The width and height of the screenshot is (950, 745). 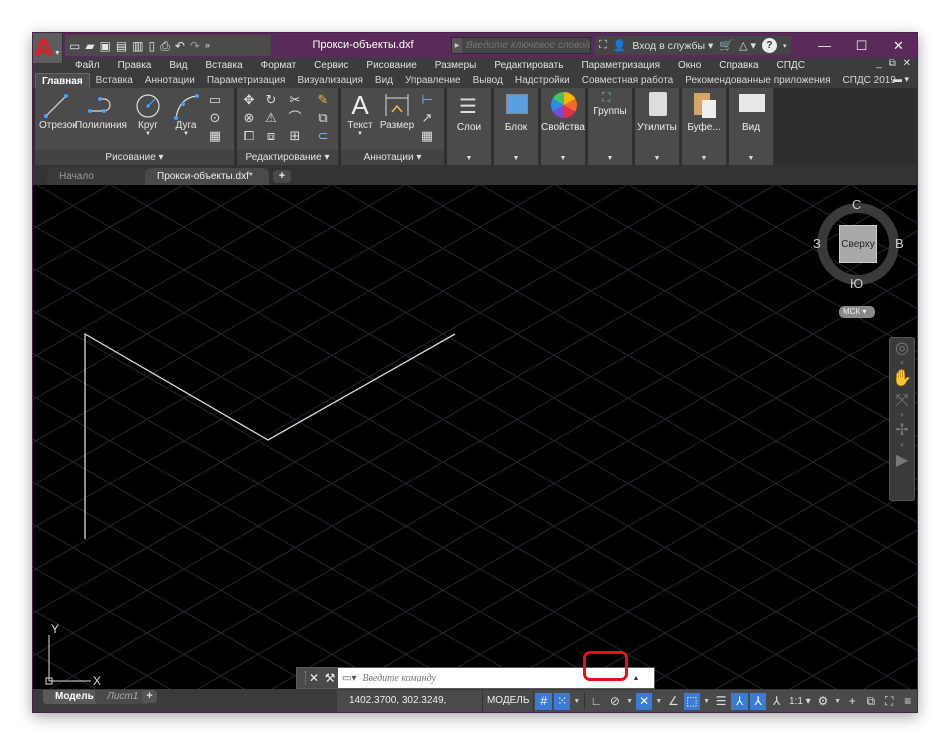 What do you see at coordinates (295, 118) in the screenshot?
I see `fillet-icon: ⌒` at bounding box center [295, 118].